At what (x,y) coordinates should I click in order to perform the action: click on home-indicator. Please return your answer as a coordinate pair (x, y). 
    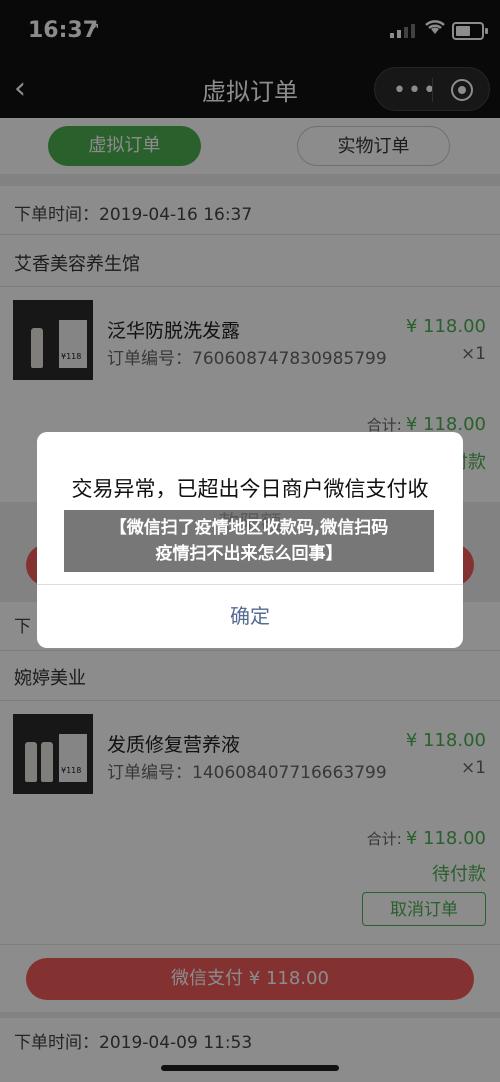
    Looking at the image, I should click on (250, 1068).